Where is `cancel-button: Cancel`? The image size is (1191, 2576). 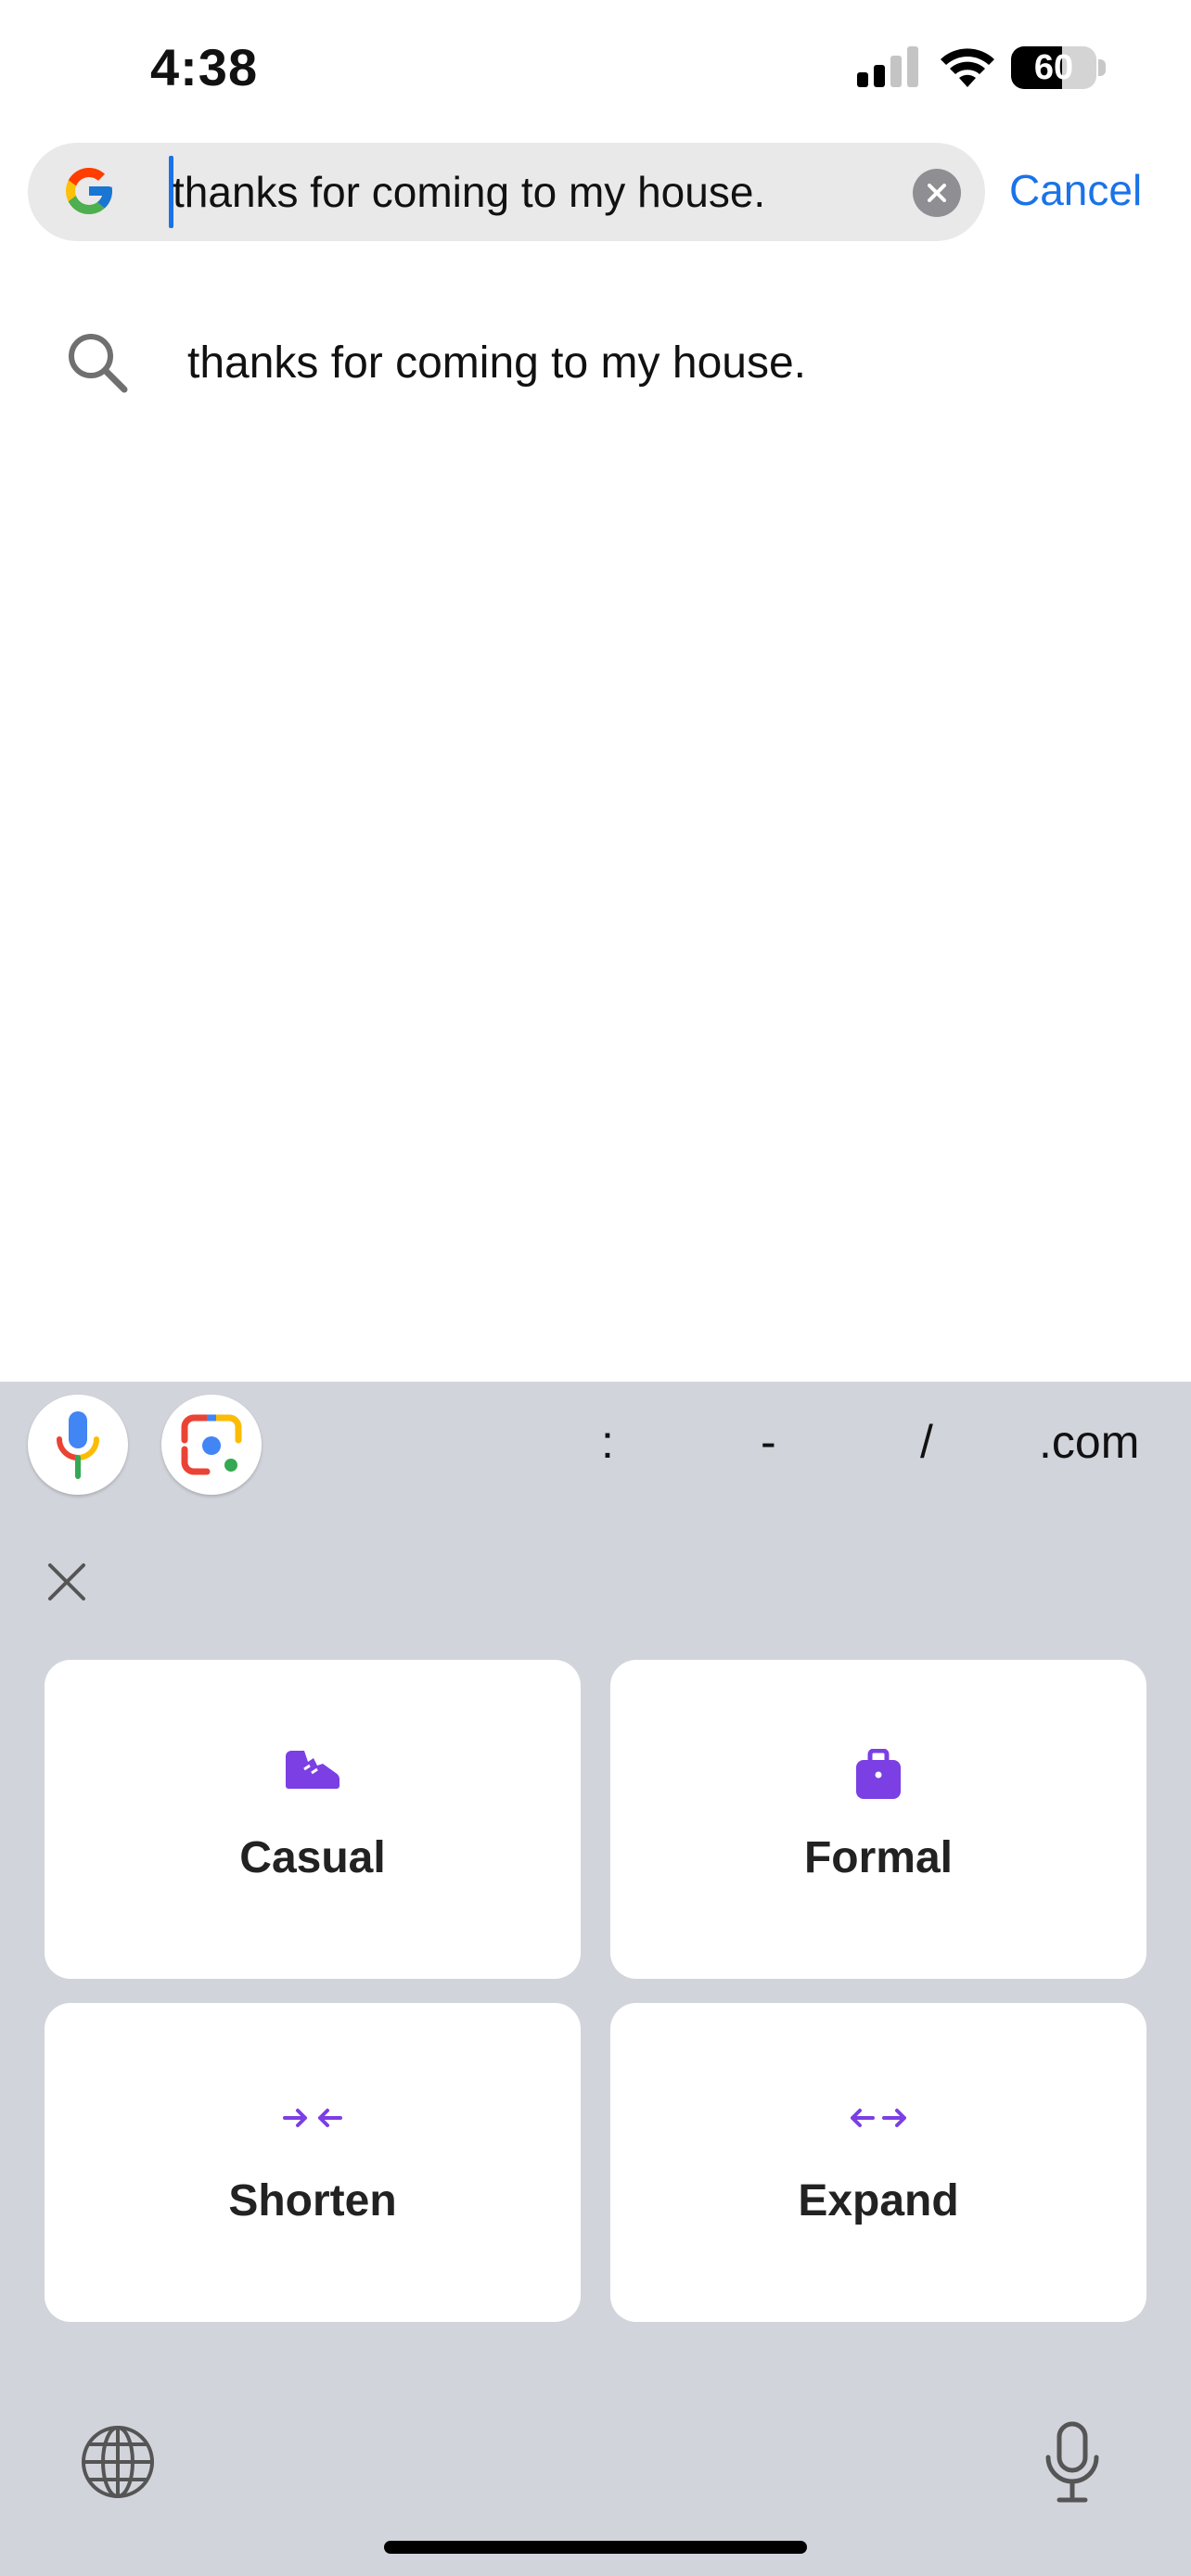
cancel-button: Cancel is located at coordinates (1075, 190).